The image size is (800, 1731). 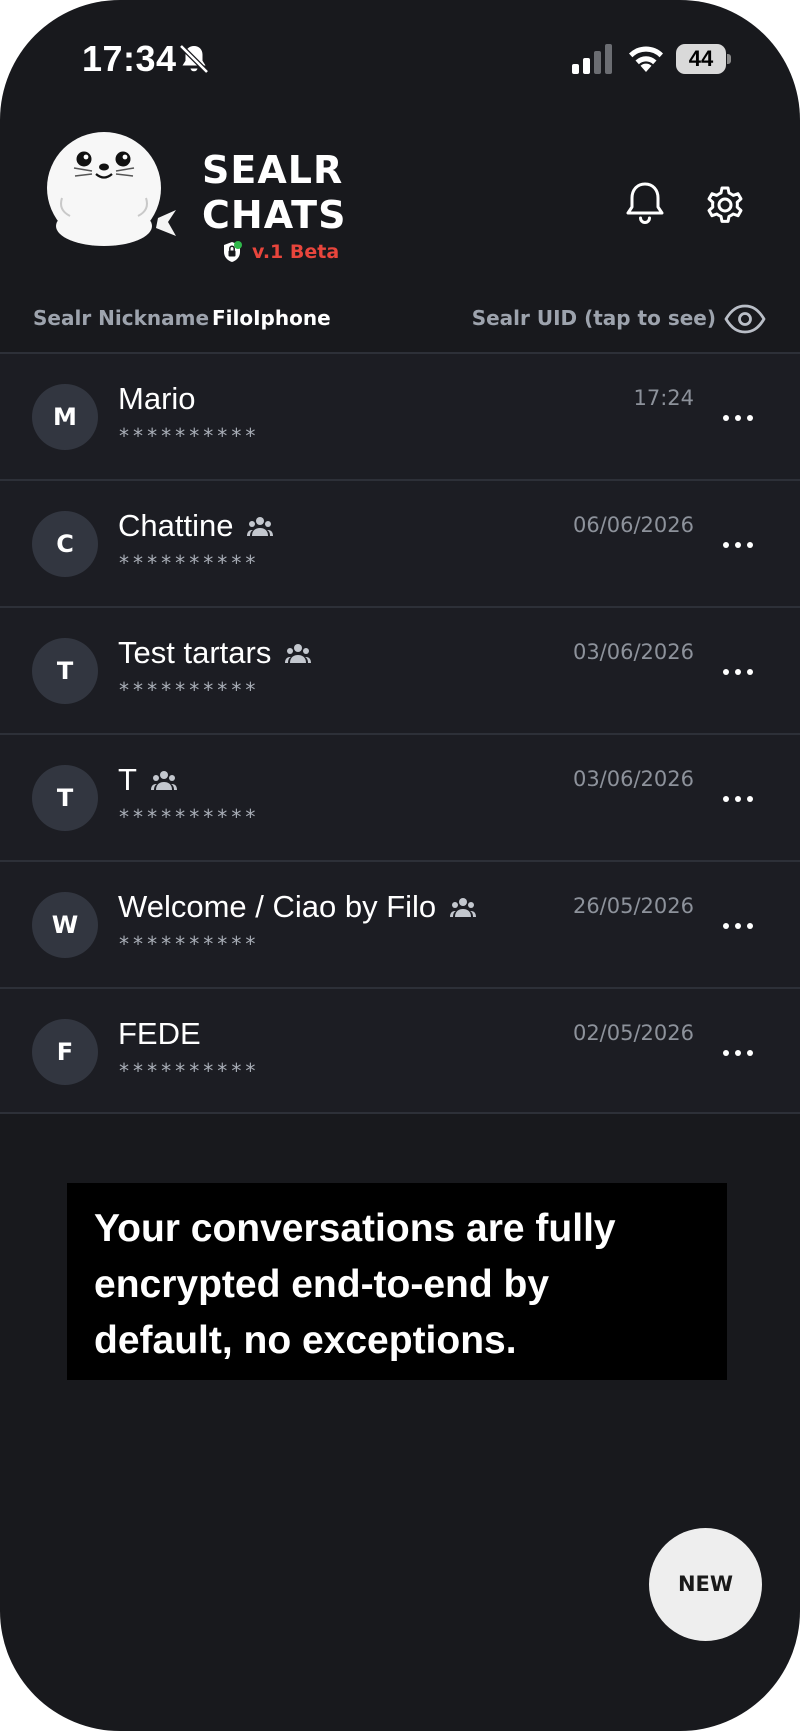 I want to click on wifi-icon, so click(x=646, y=59).